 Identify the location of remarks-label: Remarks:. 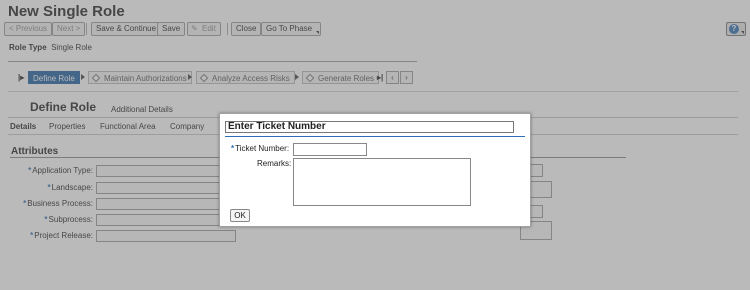
(274, 163).